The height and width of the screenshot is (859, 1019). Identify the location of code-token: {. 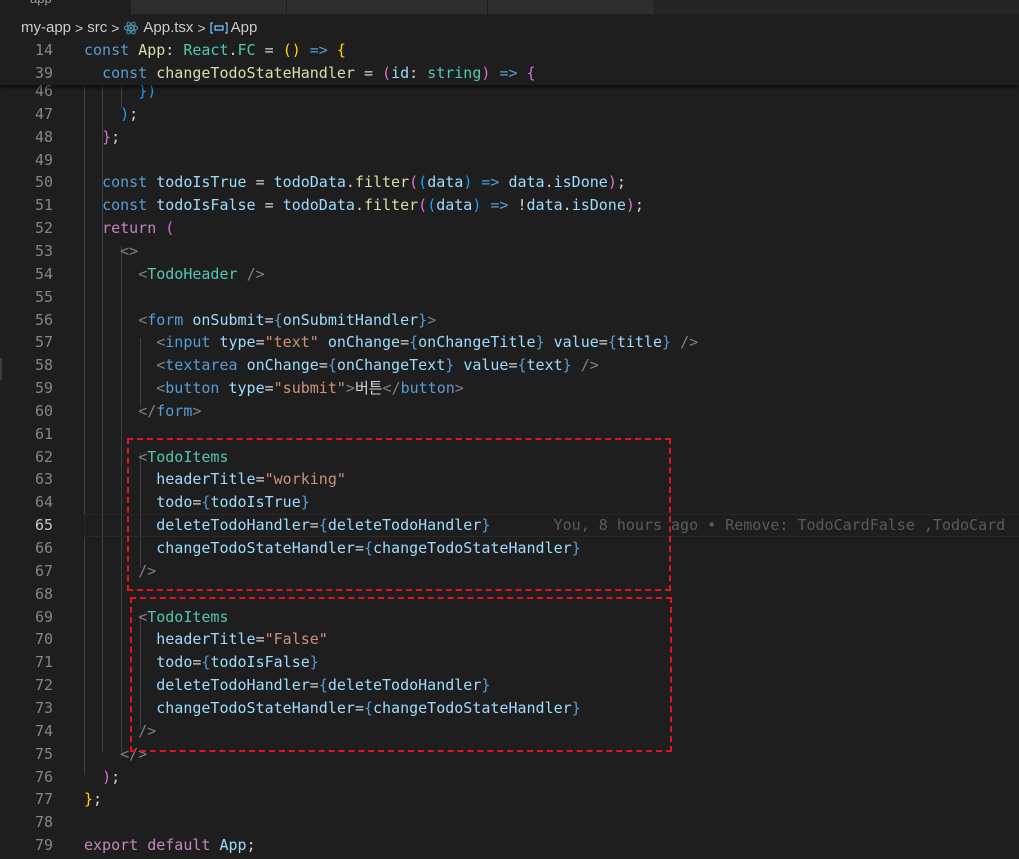
(278, 319).